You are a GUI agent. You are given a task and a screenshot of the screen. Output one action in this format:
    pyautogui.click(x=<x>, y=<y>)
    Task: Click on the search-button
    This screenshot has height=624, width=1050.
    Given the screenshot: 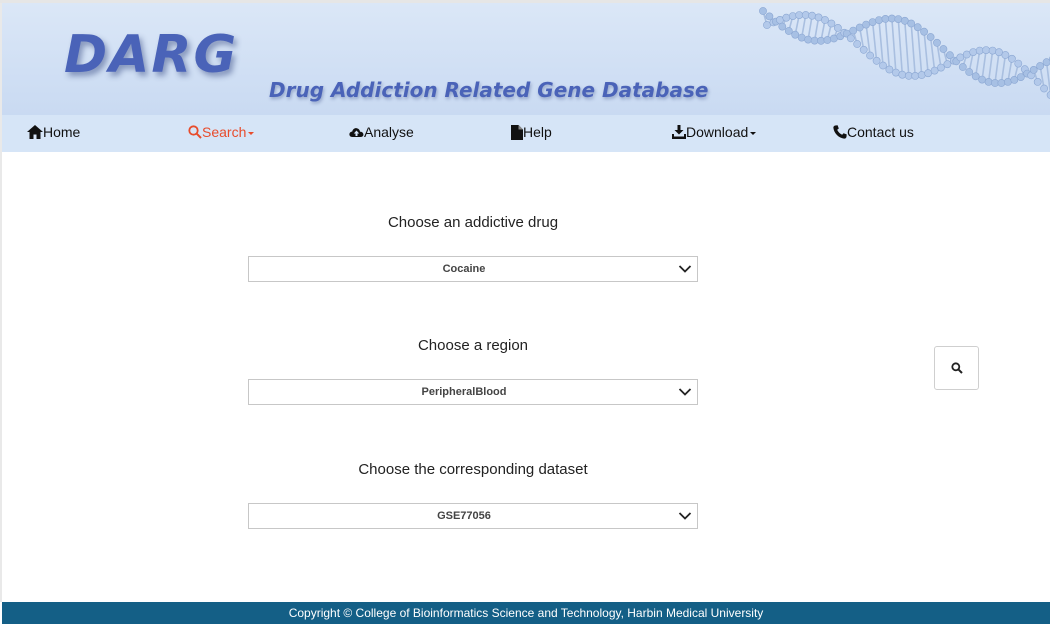 What is the action you would take?
    pyautogui.click(x=956, y=368)
    